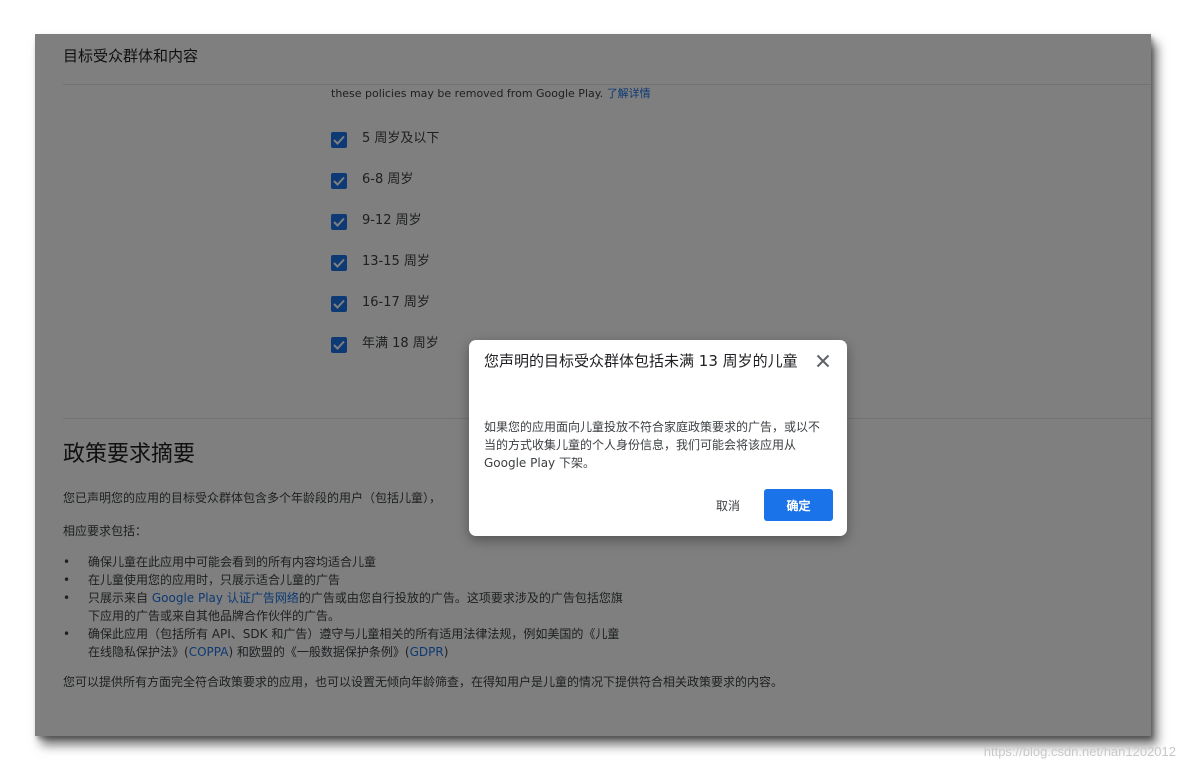 The width and height of the screenshot is (1186, 771). Describe the element at coordinates (641, 361) in the screenshot. I see `dialog-title: 您声明的目标受众群体包括未满 13 周岁的儿童` at that location.